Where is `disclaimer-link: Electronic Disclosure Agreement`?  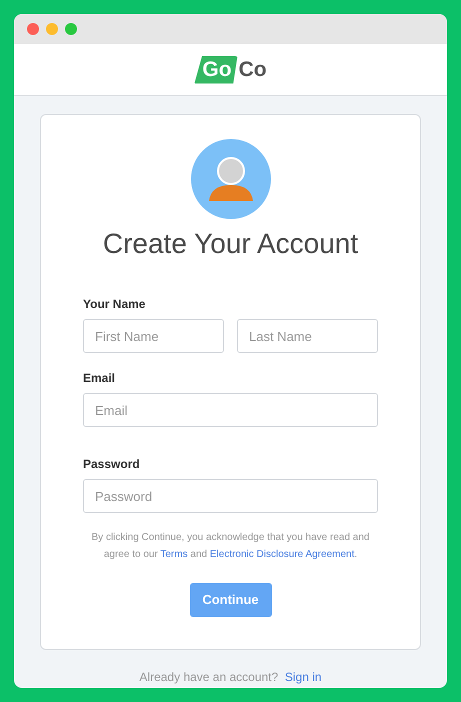 disclaimer-link: Electronic Disclosure Agreement is located at coordinates (282, 554).